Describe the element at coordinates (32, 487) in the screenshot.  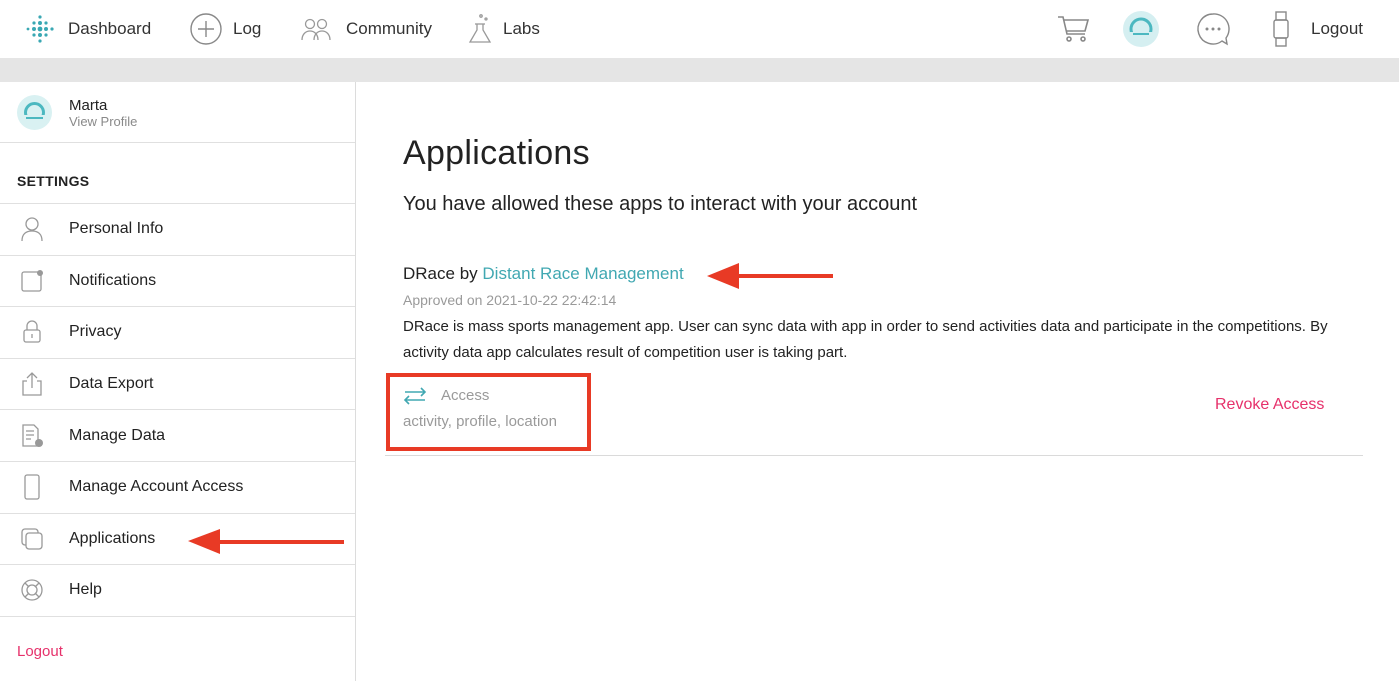
I see `phone-icon` at that location.